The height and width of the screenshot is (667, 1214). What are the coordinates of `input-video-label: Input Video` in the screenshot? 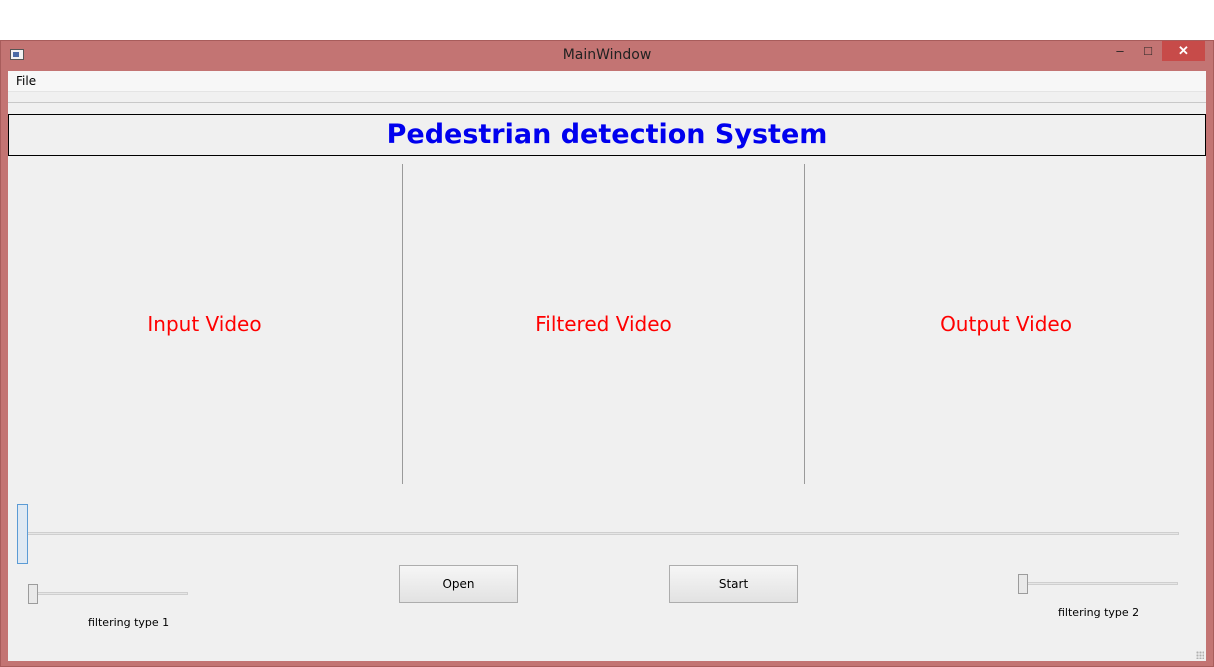 It's located at (204, 324).